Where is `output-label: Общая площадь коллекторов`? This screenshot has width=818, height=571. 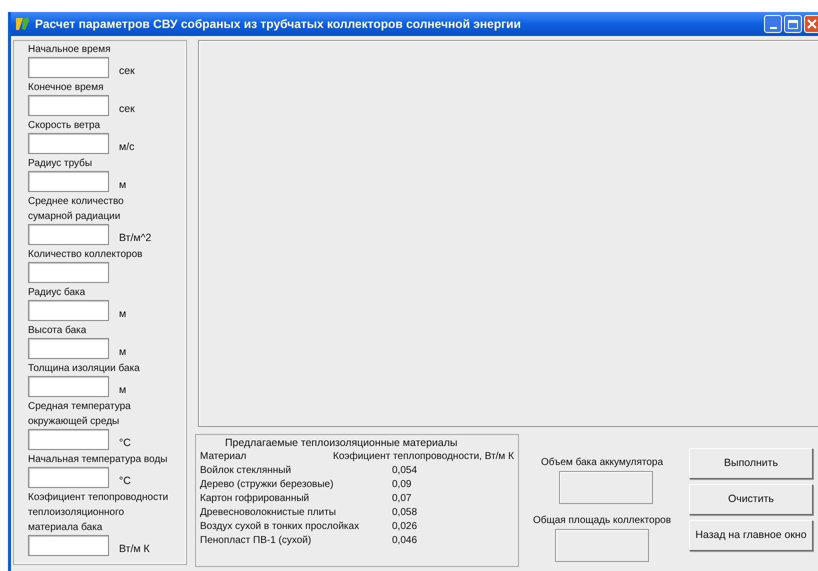
output-label: Общая площадь коллекторов is located at coordinates (602, 520).